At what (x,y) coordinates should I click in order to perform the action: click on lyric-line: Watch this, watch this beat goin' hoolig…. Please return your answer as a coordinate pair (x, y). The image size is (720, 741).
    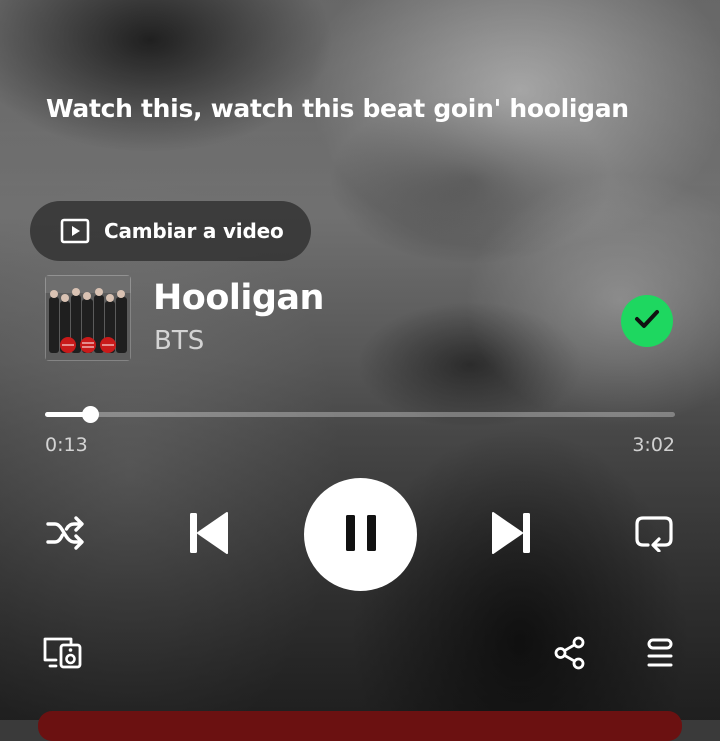
    Looking at the image, I should click on (337, 108).